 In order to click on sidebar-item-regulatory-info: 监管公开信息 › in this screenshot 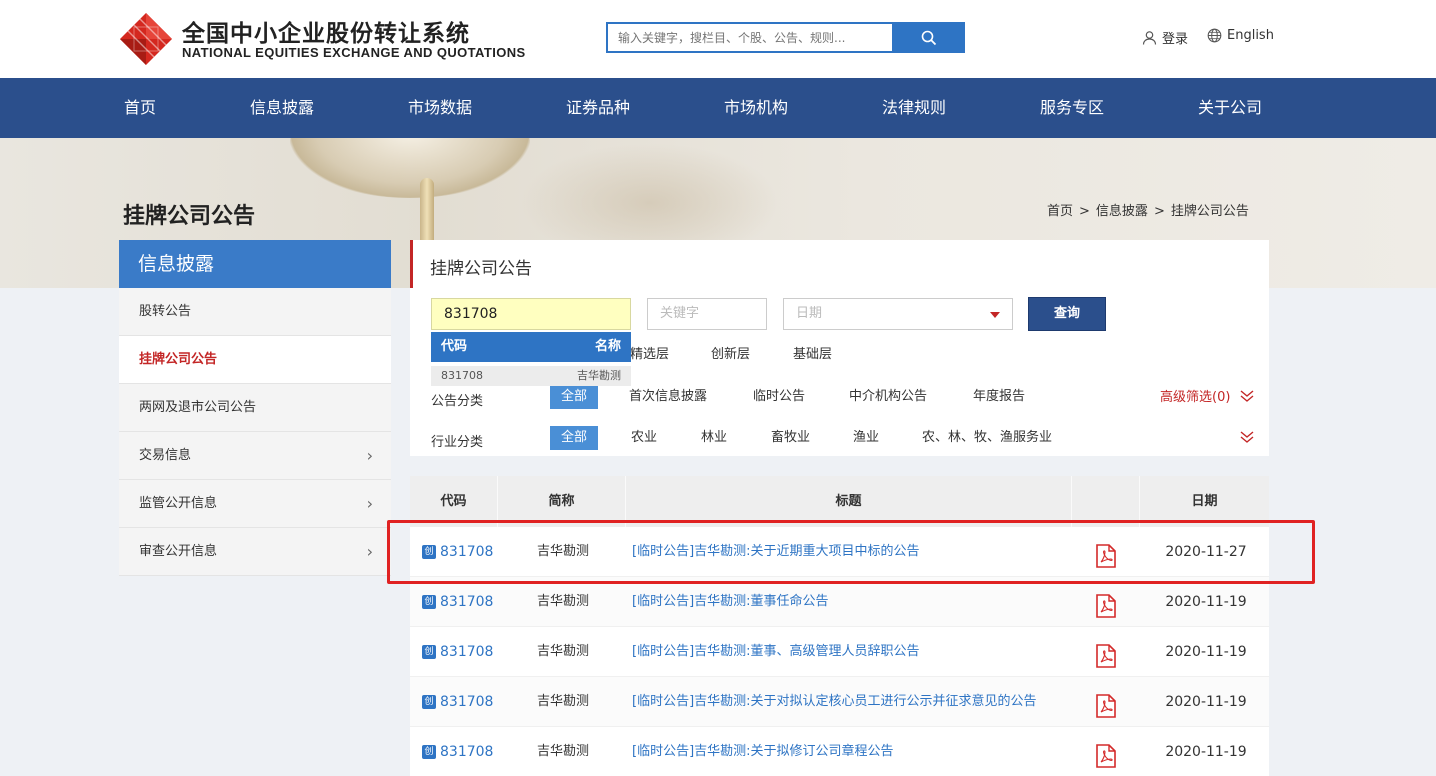, I will do `click(255, 504)`.